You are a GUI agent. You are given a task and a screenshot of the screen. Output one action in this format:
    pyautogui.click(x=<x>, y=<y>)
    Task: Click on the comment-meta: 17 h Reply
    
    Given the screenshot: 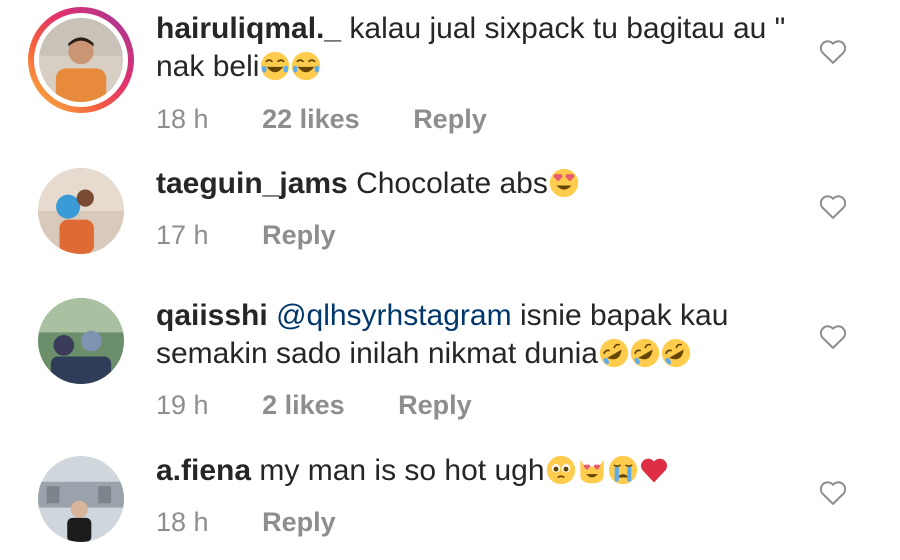 What is the action you would take?
    pyautogui.click(x=269, y=235)
    